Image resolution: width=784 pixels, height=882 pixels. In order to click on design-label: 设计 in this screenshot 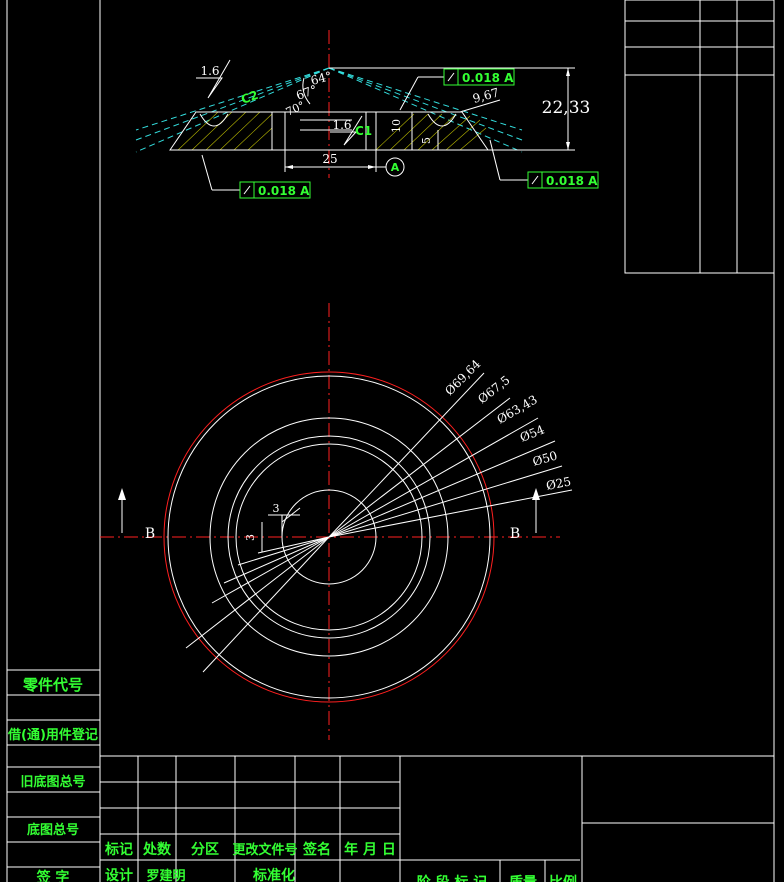, I will do `click(119, 874)`.